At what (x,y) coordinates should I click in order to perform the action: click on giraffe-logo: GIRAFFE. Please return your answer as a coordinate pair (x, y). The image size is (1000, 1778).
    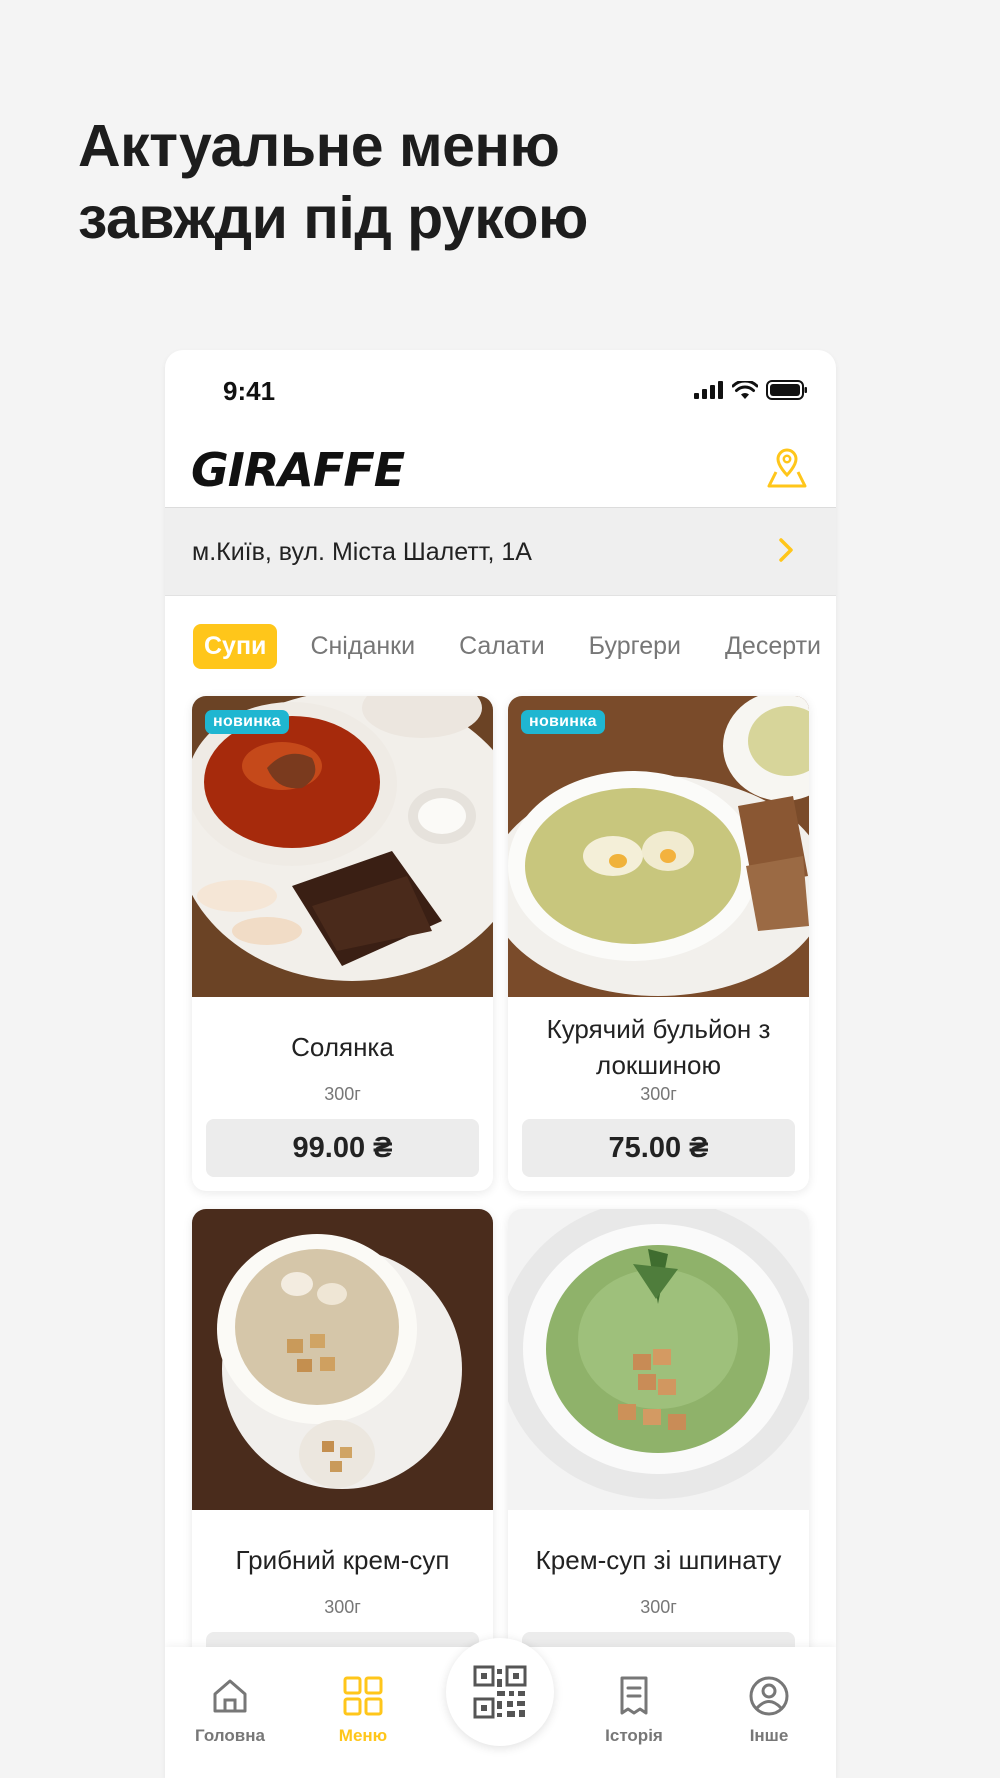
    Looking at the image, I should click on (298, 469).